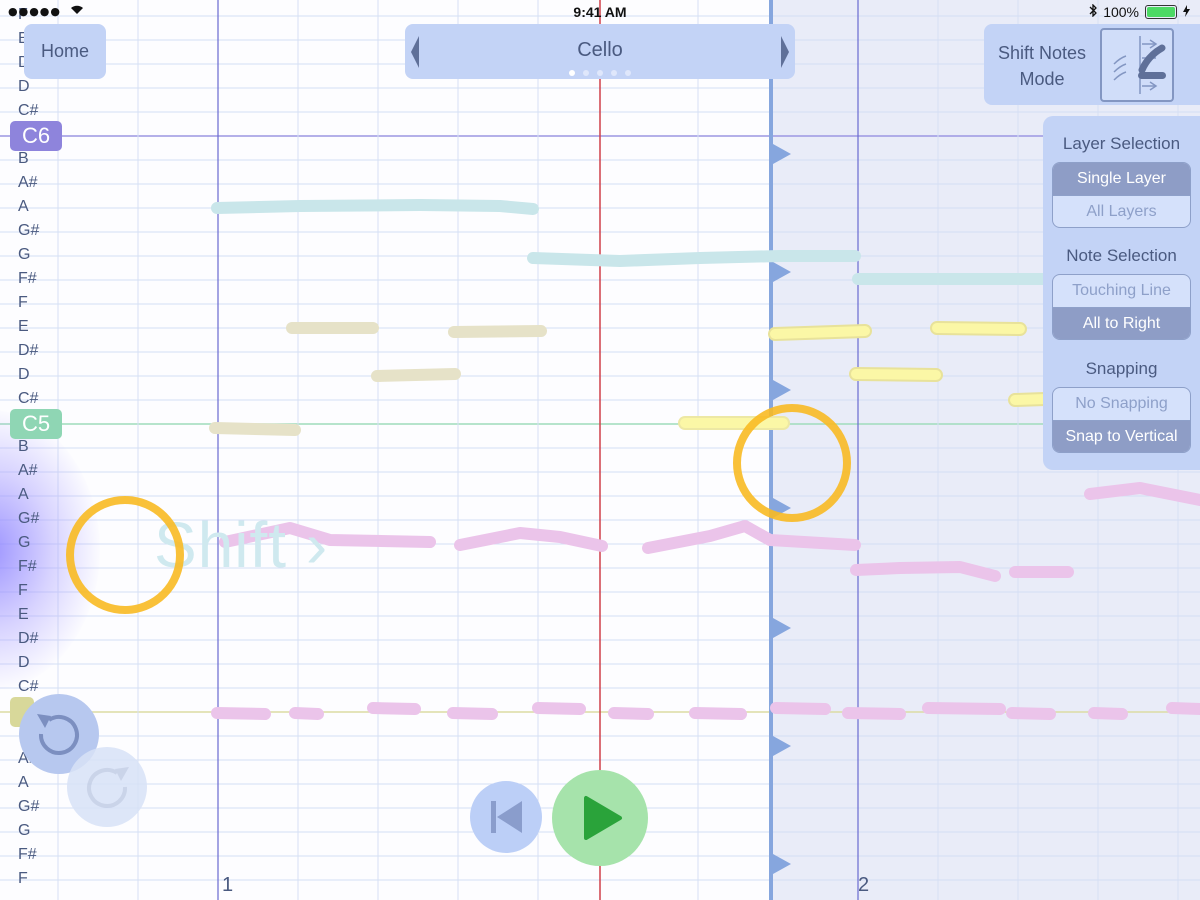  Describe the element at coordinates (1121, 211) in the screenshot. I see `all-layers-option: All Layers` at that location.